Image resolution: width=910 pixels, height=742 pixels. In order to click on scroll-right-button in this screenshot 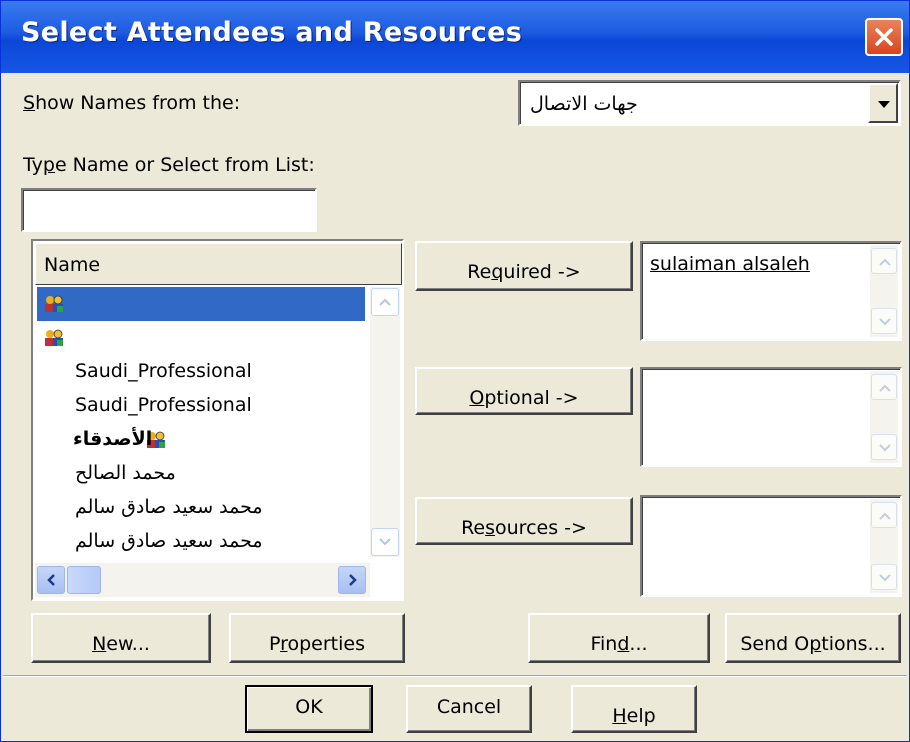, I will do `click(352, 580)`.